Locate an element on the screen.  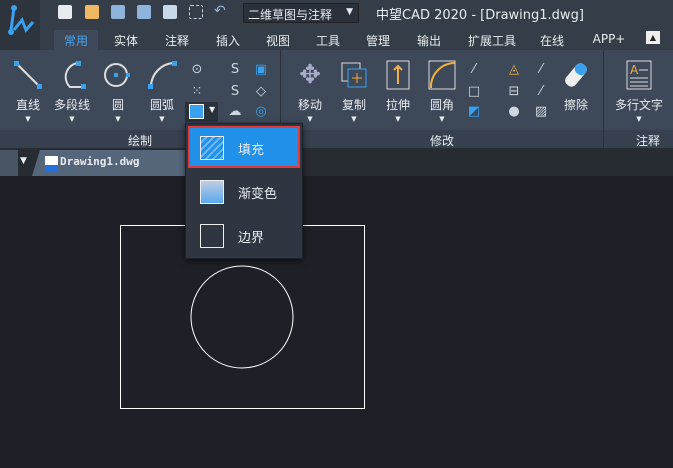
mtext-button: A 多行文字 ▼ is located at coordinates (639, 90).